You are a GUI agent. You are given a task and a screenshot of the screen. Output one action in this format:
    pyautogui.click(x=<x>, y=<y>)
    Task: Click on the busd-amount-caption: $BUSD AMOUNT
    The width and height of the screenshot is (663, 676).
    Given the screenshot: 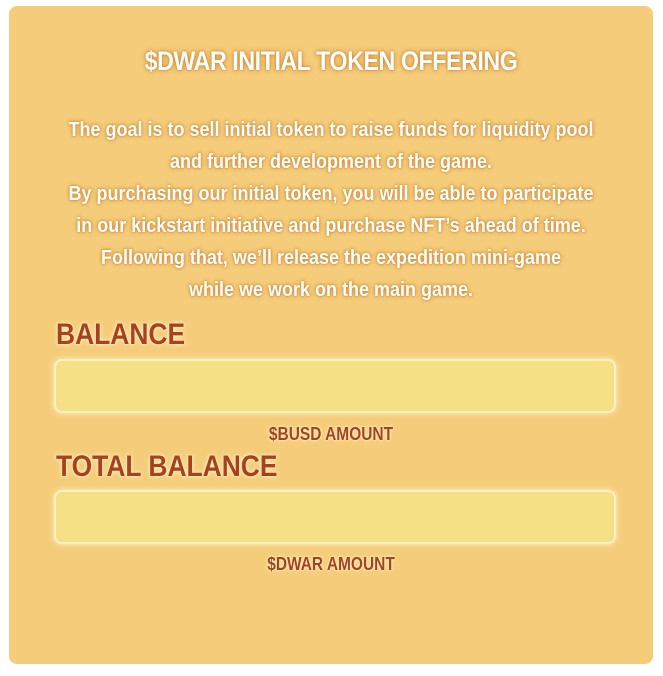 What is the action you would take?
    pyautogui.click(x=331, y=434)
    